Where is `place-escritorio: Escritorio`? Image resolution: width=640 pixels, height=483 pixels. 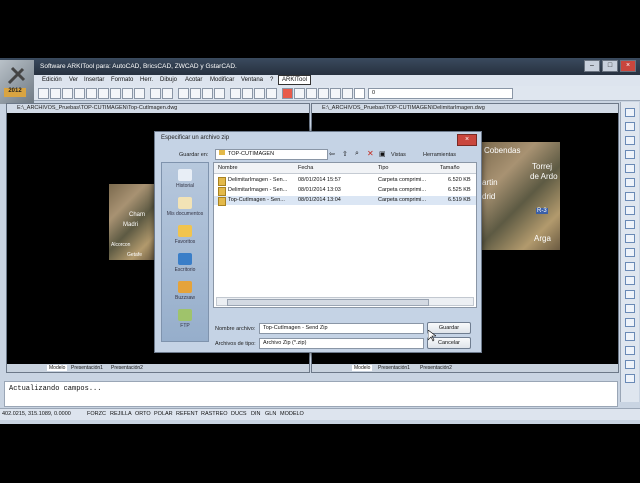
place-escritorio: Escritorio is located at coordinates (185, 263).